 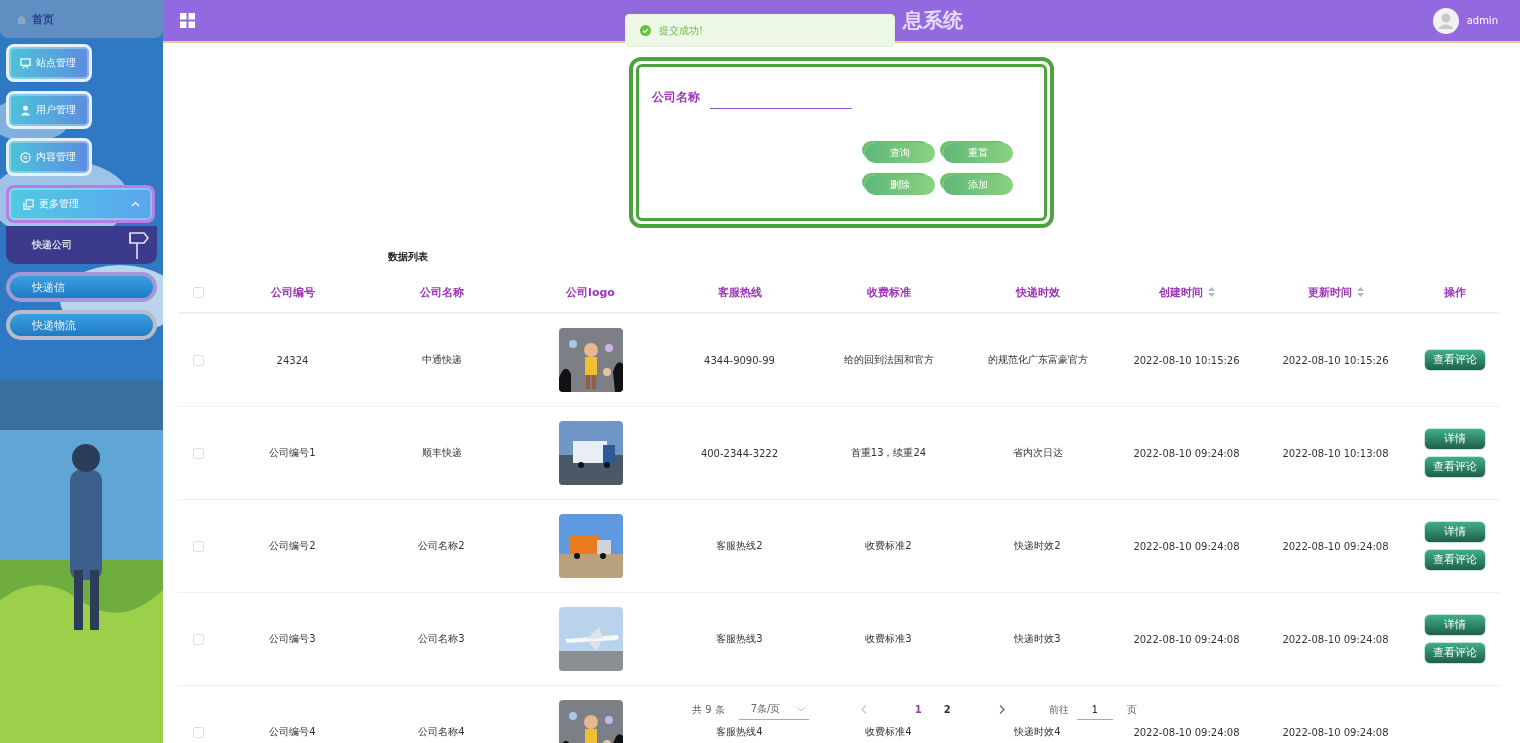 What do you see at coordinates (441, 360) in the screenshot?
I see `table-cell: 中通快递` at bounding box center [441, 360].